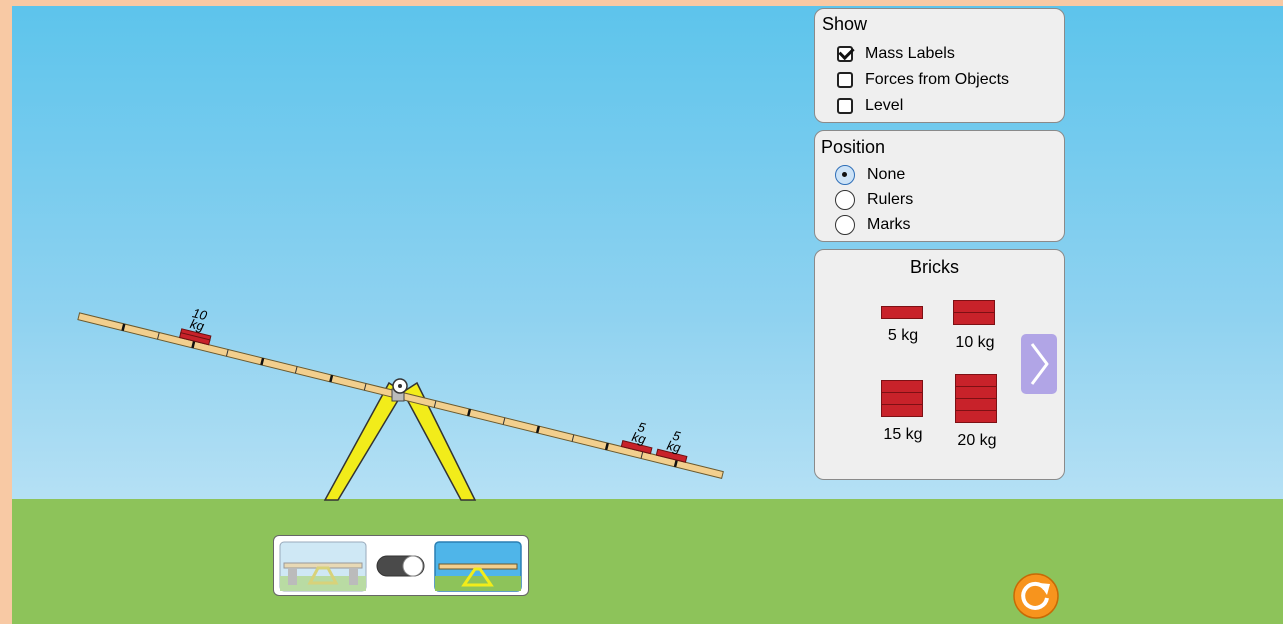  Describe the element at coordinates (902, 398) in the screenshot. I see `brick-15kg` at that location.